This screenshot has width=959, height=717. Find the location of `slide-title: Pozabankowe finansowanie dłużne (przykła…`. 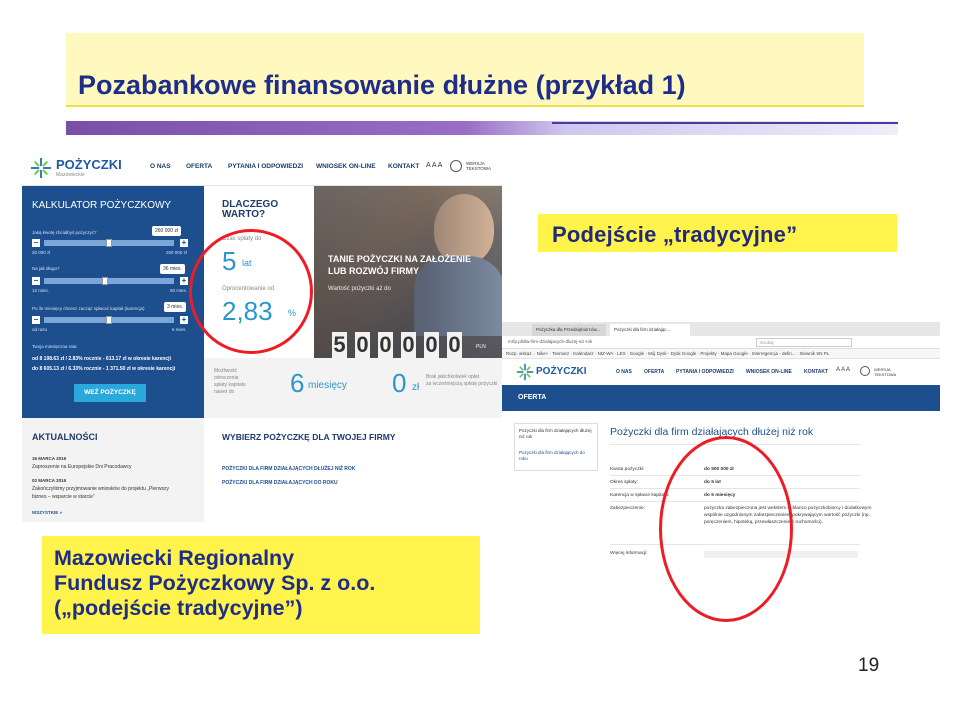

slide-title: Pozabankowe finansowanie dłużne (przykła… is located at coordinates (465, 70).